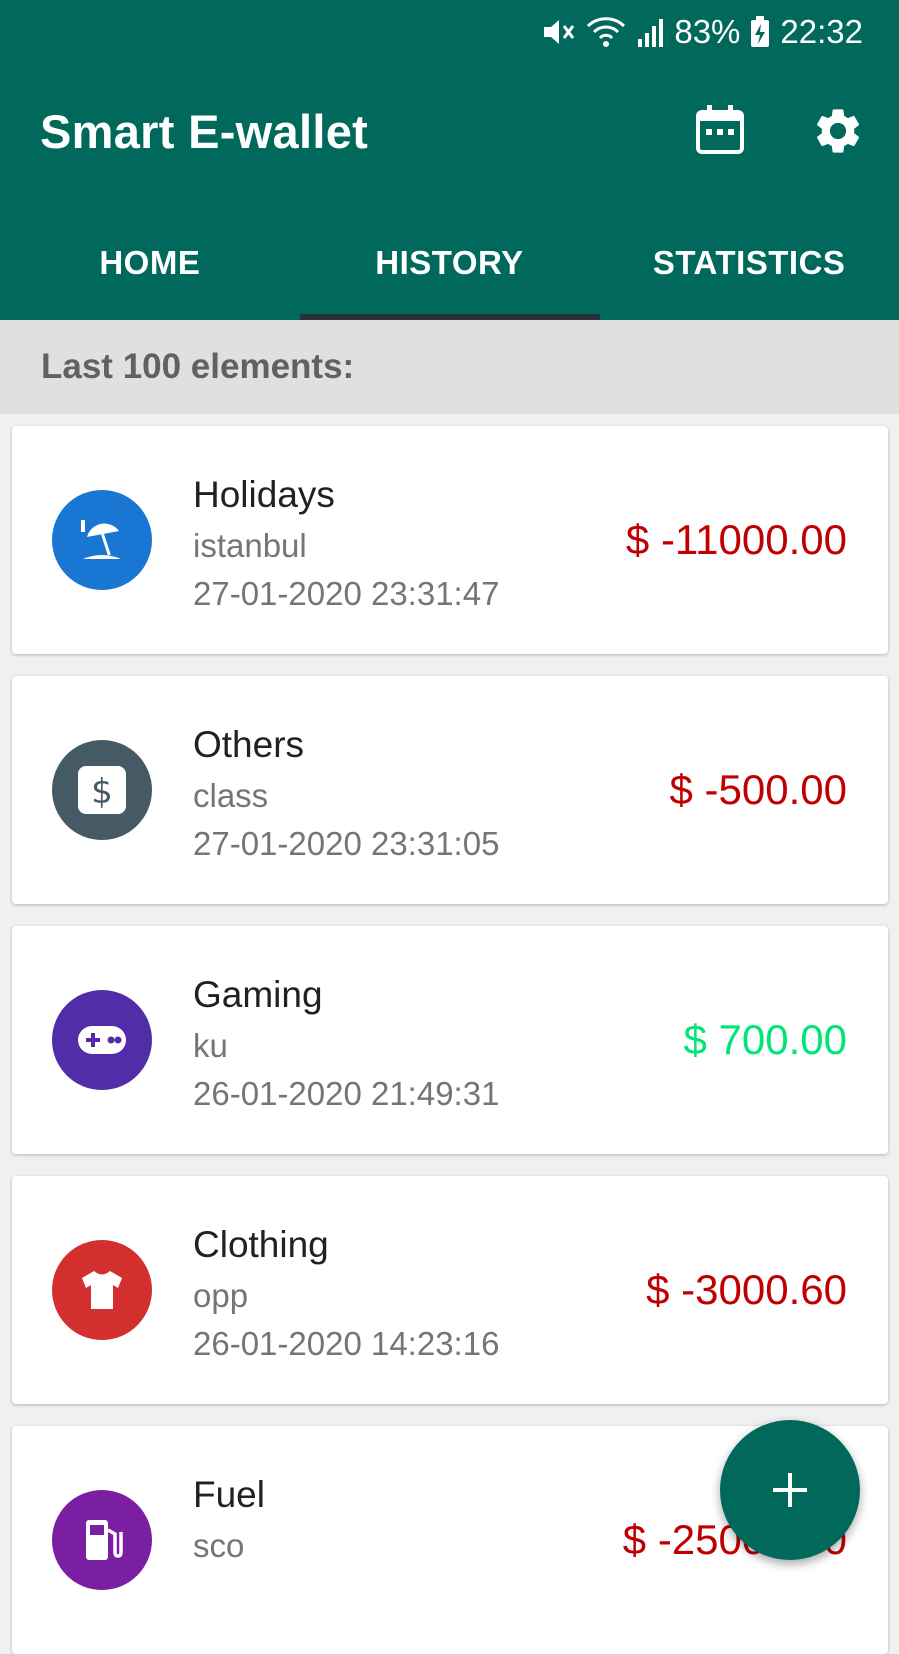 Image resolution: width=899 pixels, height=1654 pixels. I want to click on tab-bar: HOME HISTORY STATISTICS, so click(449, 273).